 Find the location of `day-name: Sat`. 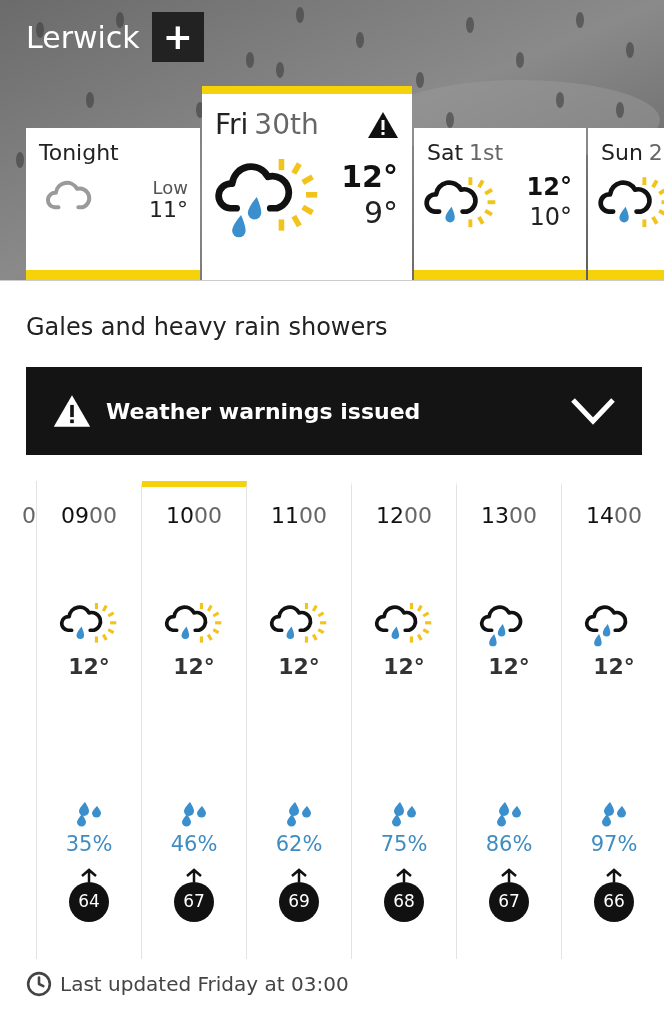

day-name: Sat is located at coordinates (445, 153).